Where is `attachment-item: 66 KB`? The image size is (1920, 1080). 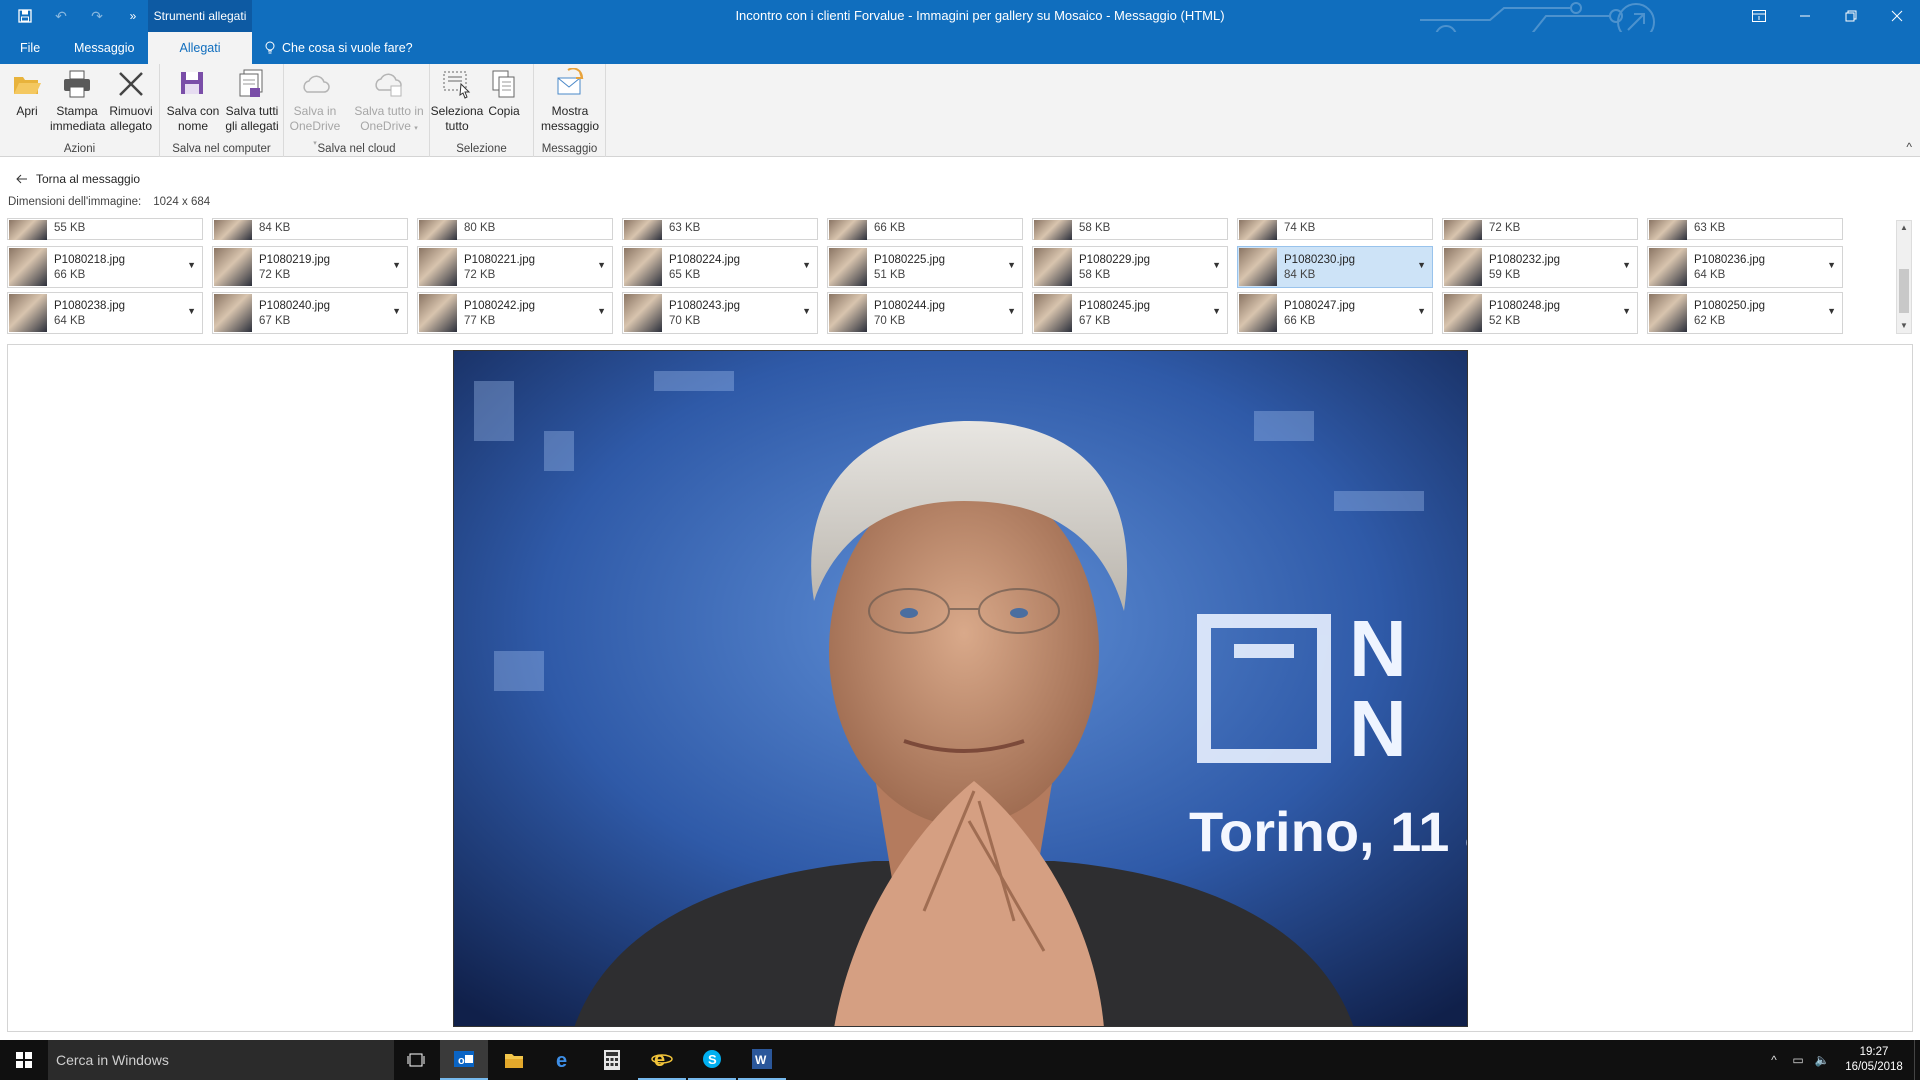
attachment-item: 66 KB is located at coordinates (925, 229).